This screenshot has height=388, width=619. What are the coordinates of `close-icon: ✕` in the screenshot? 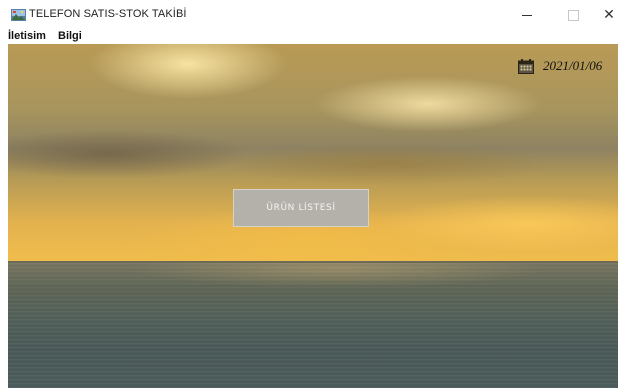 It's located at (609, 15).